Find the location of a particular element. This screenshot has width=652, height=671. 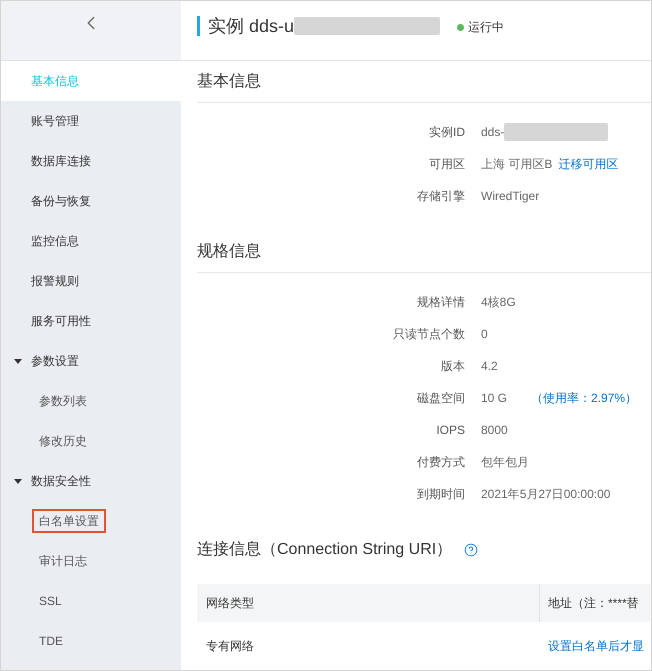

sidebar-item: 监控信息 is located at coordinates (91, 241).